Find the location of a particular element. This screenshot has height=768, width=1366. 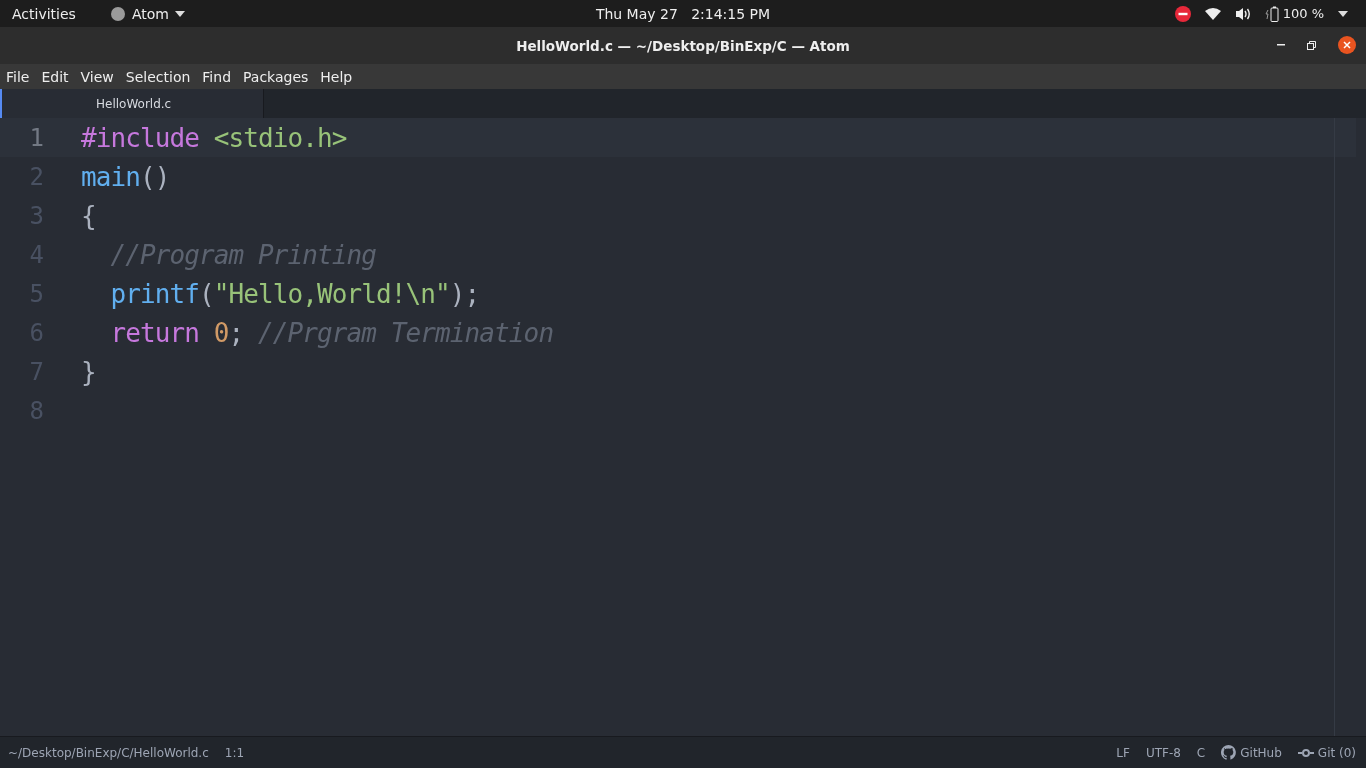

battery-icon is located at coordinates (1271, 13).